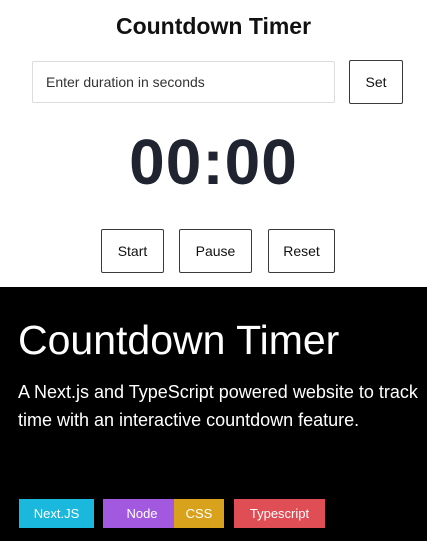 Image resolution: width=427 pixels, height=541 pixels. I want to click on pause-button: Pause, so click(215, 251).